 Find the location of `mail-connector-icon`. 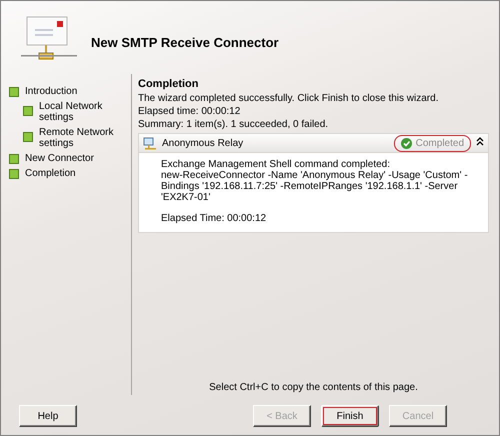

mail-connector-icon is located at coordinates (49, 38).